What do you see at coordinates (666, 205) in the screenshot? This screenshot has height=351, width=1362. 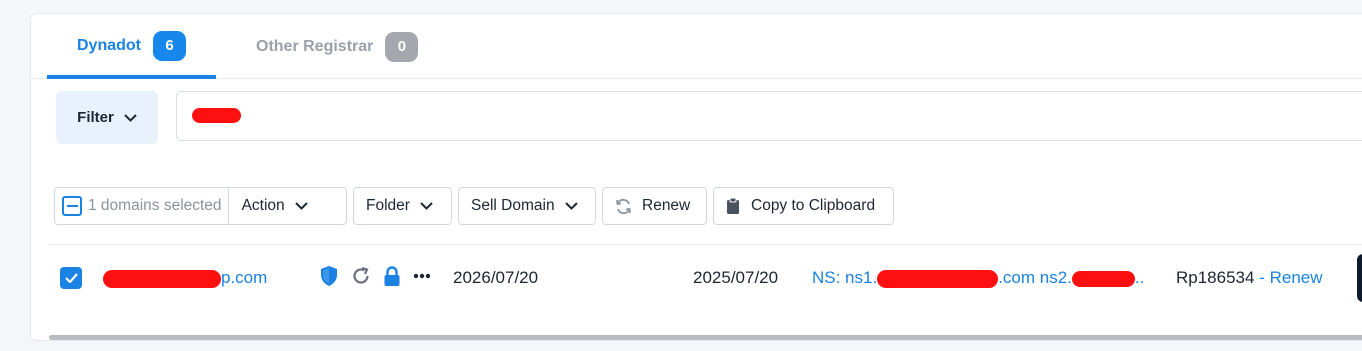 I see `renew-label: Renew` at bounding box center [666, 205].